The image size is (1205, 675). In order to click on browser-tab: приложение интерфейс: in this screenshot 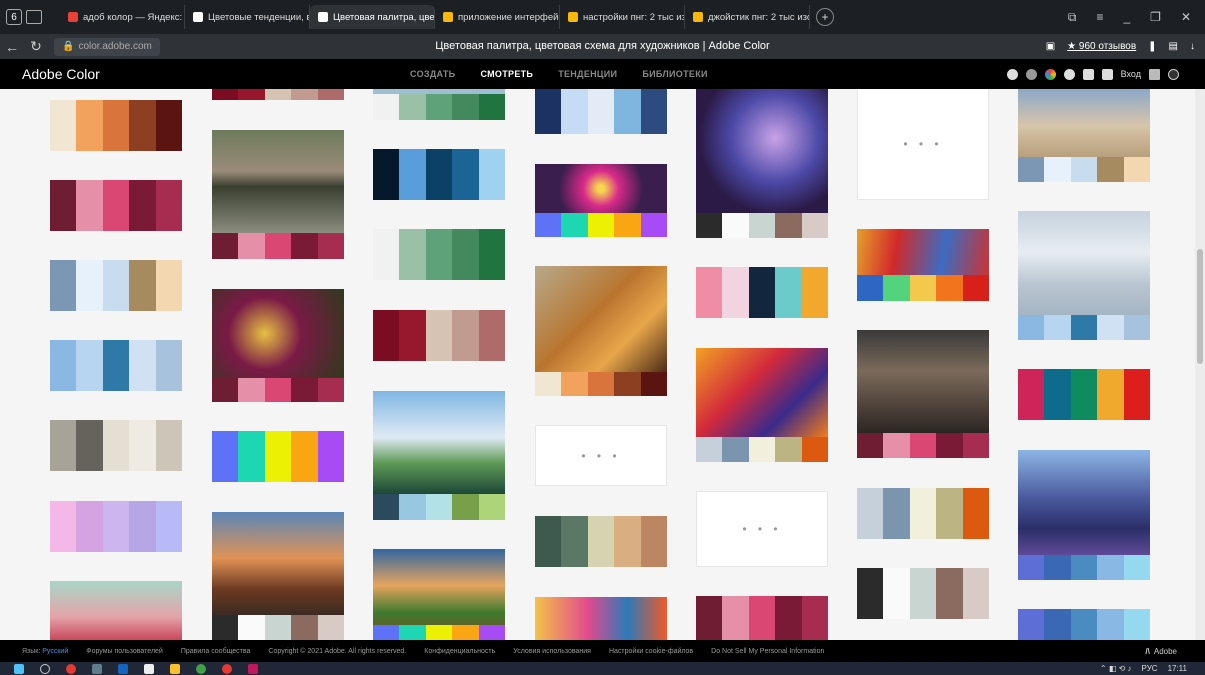, I will do `click(497, 17)`.